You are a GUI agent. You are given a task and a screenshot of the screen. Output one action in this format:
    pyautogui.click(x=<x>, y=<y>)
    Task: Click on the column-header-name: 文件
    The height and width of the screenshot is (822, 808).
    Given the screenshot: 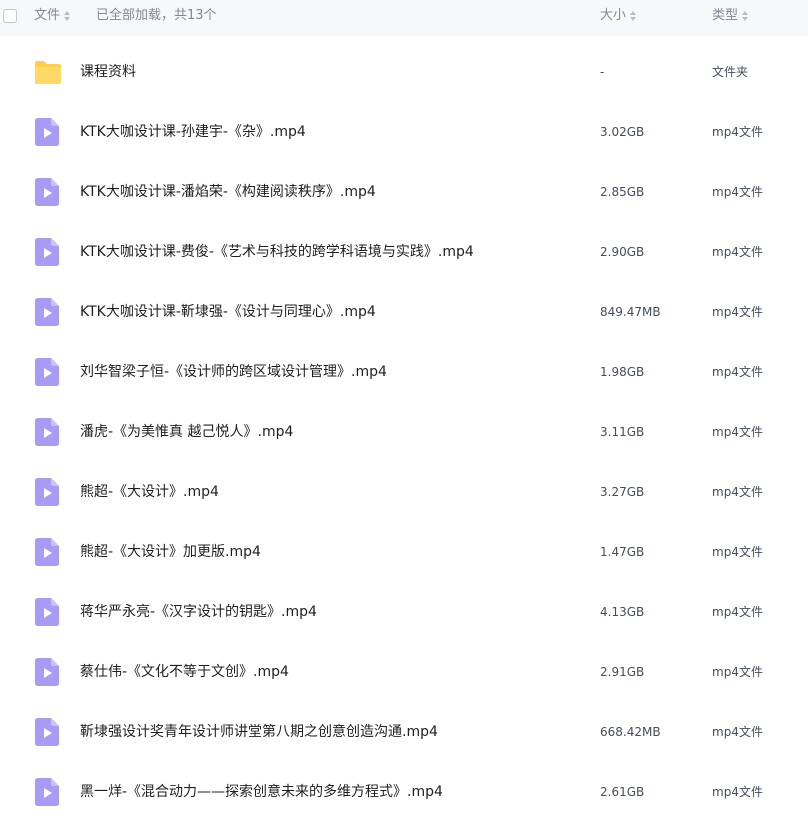 What is the action you would take?
    pyautogui.click(x=52, y=16)
    